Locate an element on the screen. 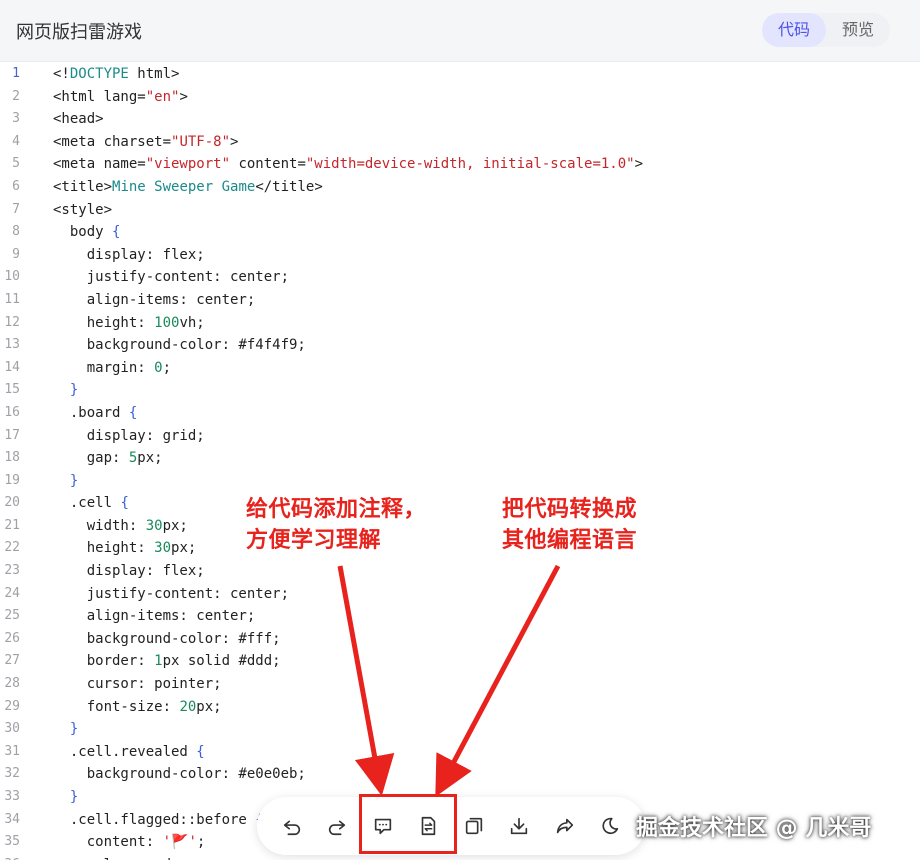 Image resolution: width=920 pixels, height=860 pixels. line-number: 19 is located at coordinates (12, 480).